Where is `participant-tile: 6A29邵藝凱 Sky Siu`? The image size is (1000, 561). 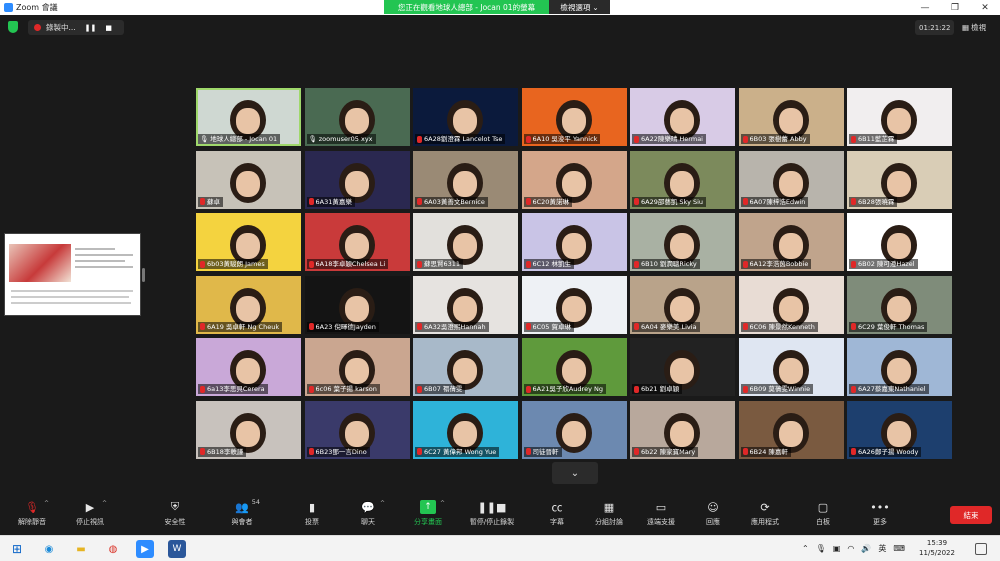
participant-tile: 6A29邵藝凱 Sky Siu is located at coordinates (682, 179).